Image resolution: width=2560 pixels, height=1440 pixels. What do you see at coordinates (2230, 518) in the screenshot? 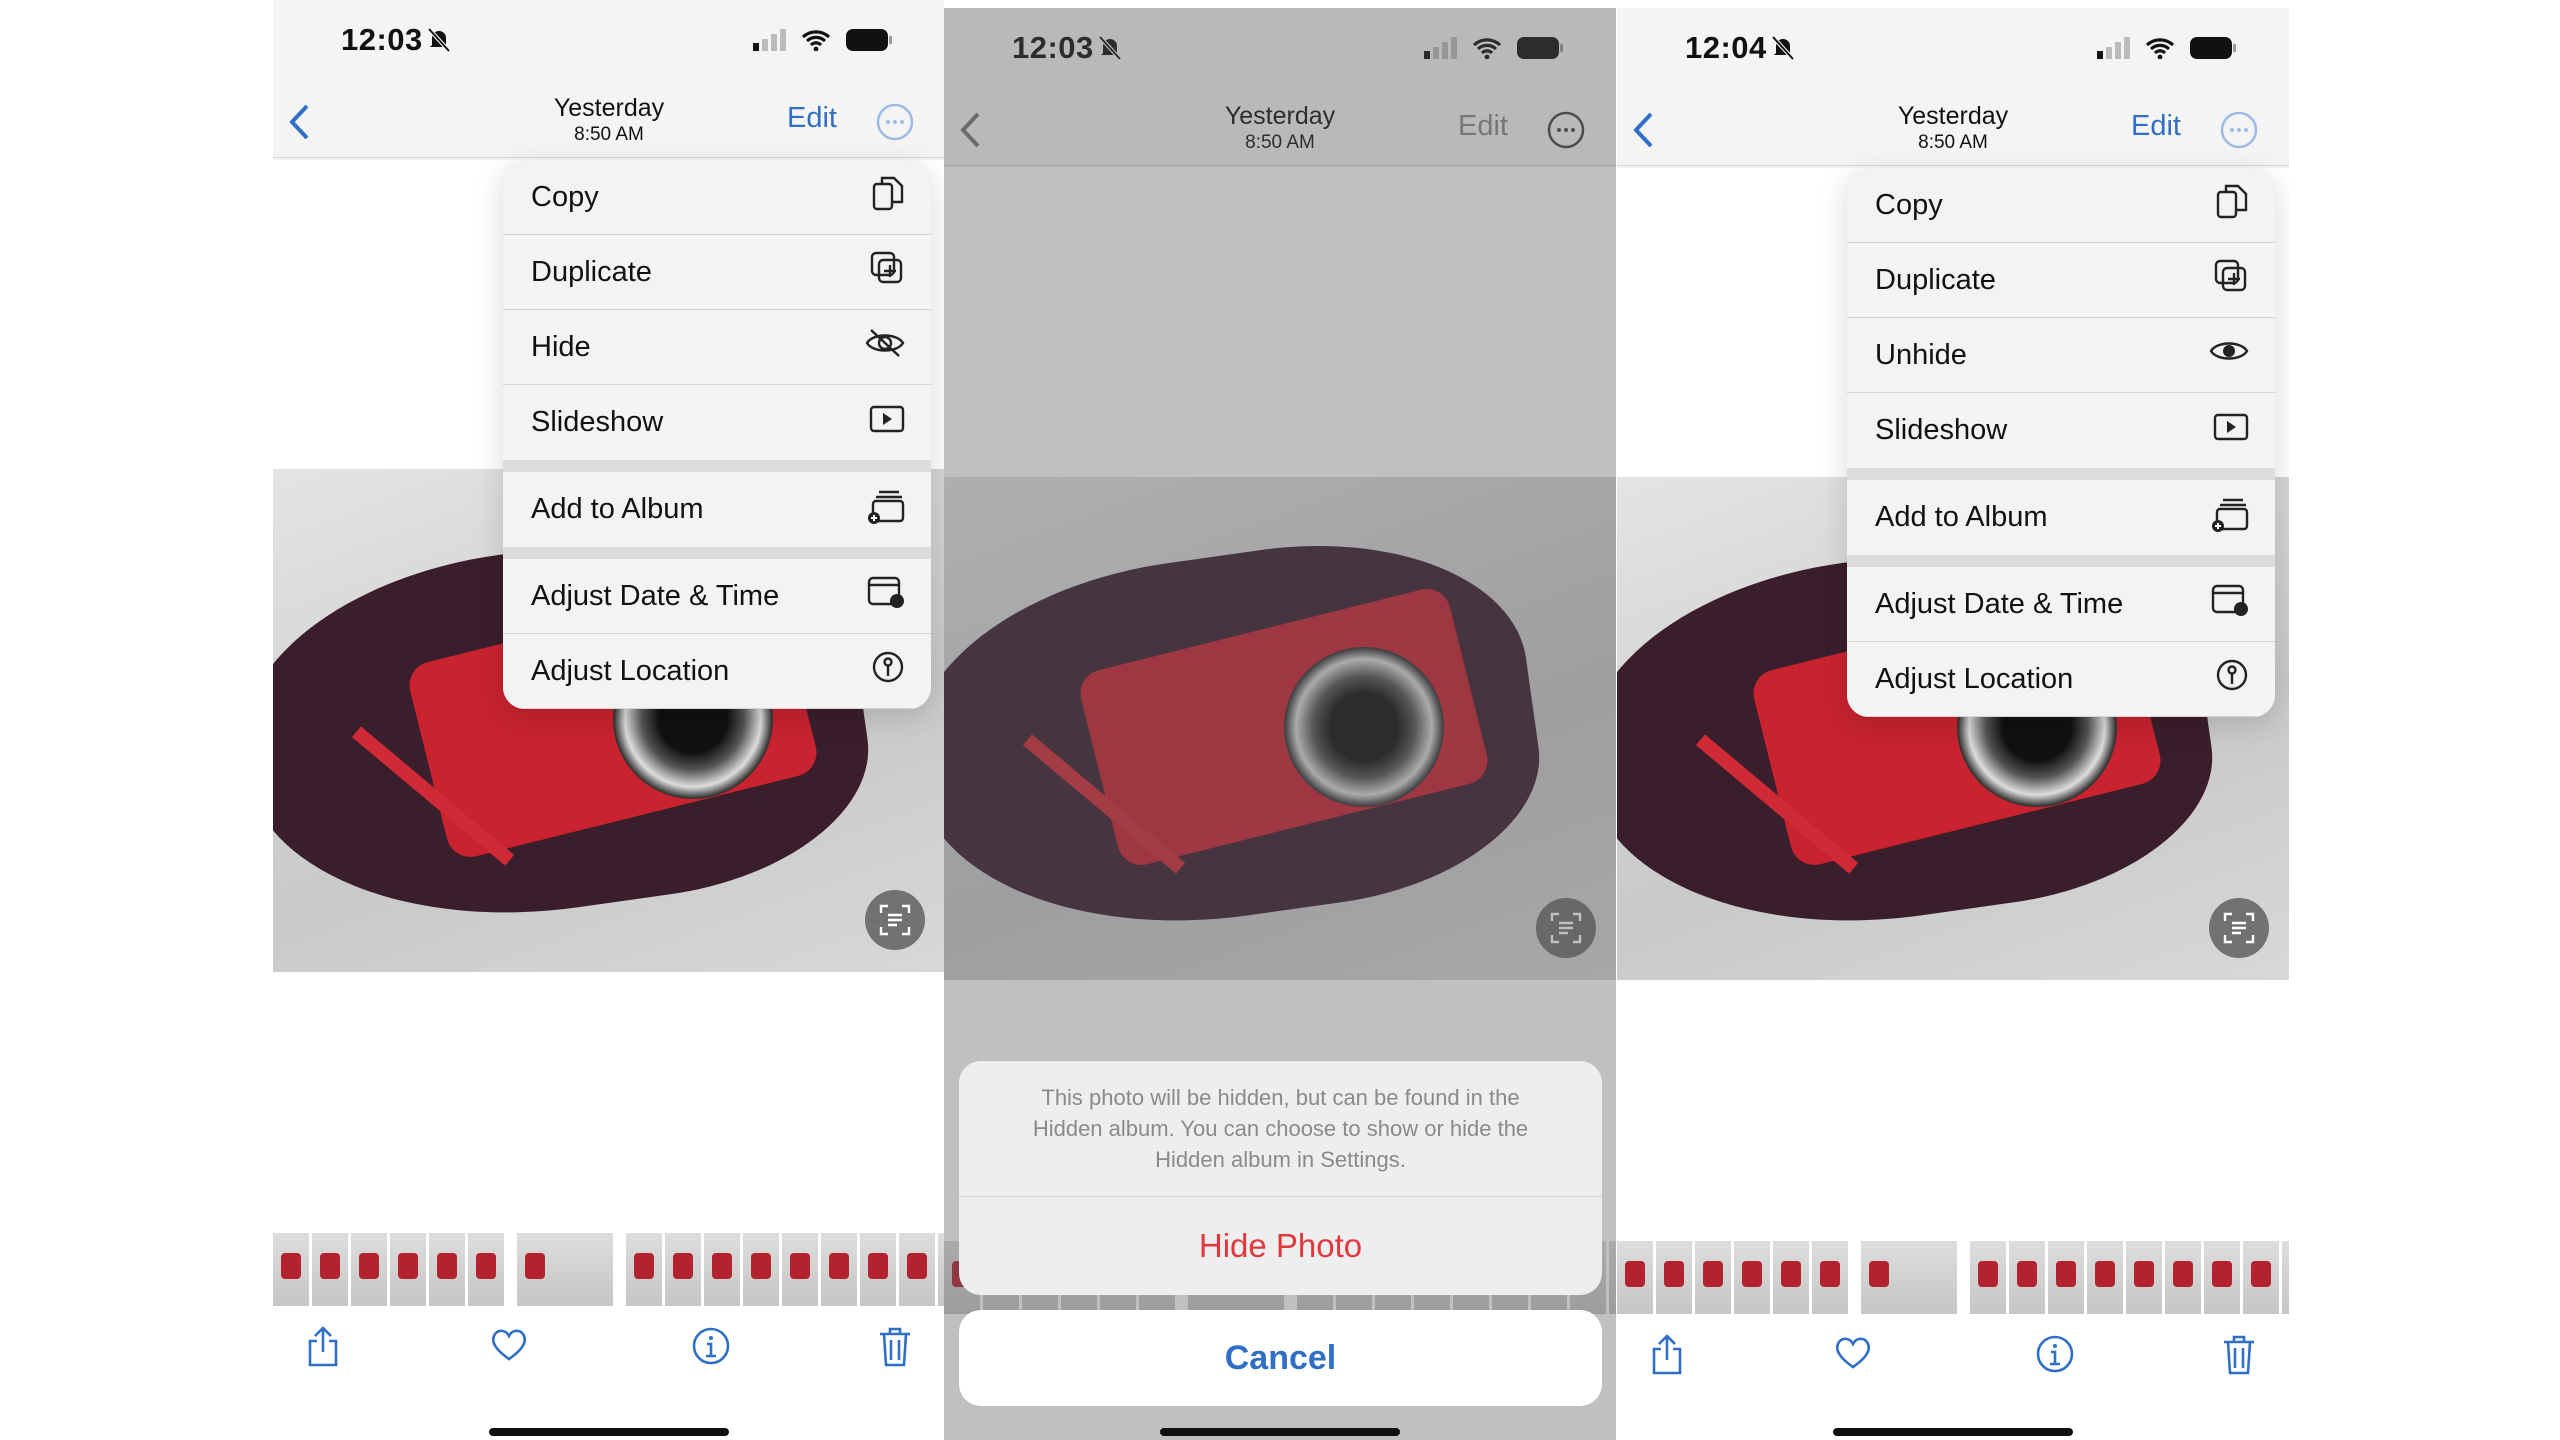
I see `add-to-album-icon` at bounding box center [2230, 518].